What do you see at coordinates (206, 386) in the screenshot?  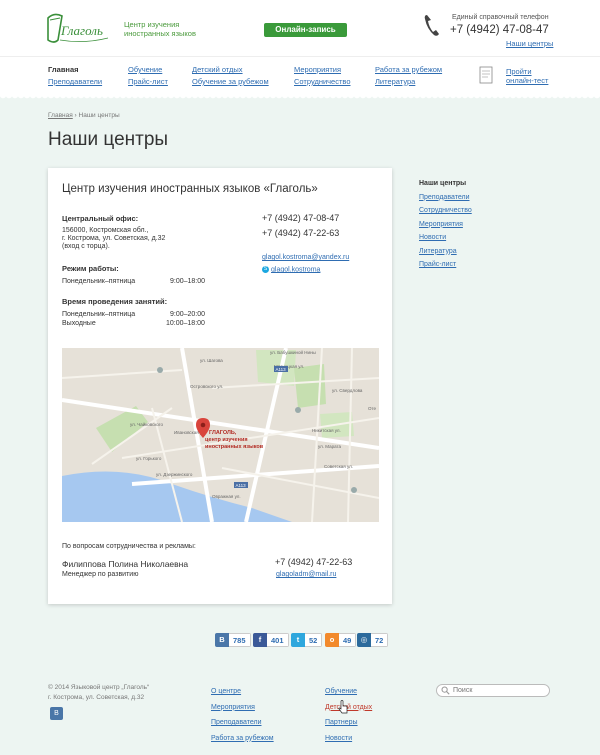 I see `street-label: Островского ул.` at bounding box center [206, 386].